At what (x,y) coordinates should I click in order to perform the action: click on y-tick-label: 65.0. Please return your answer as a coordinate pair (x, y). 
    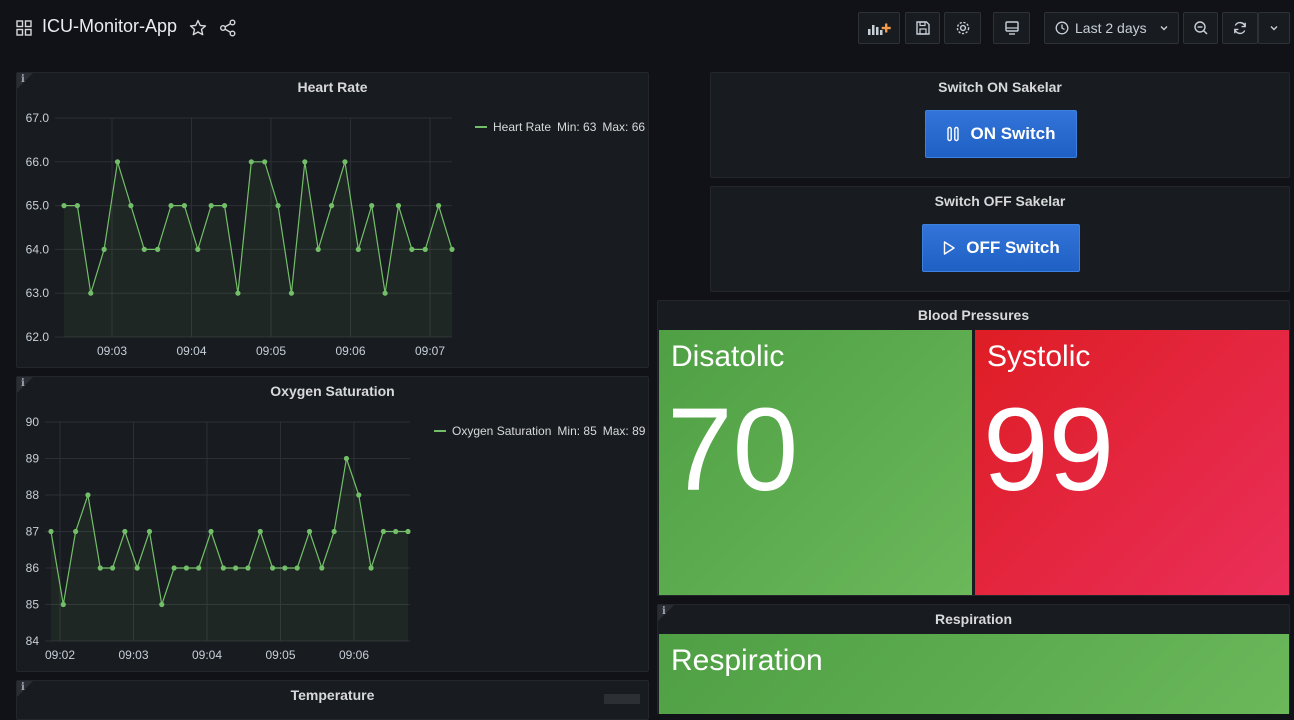
    Looking at the image, I should click on (38, 206).